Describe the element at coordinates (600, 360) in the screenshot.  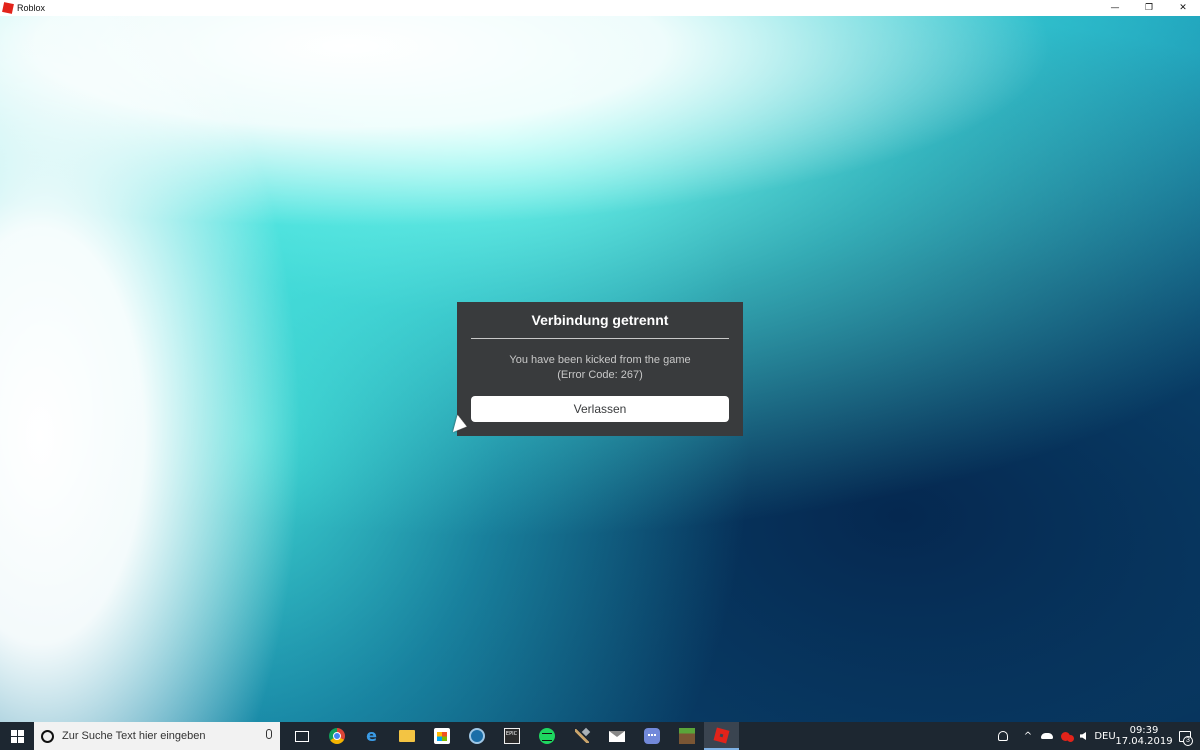
I see `dialog-message-line1: You have been kicked from the game` at that location.